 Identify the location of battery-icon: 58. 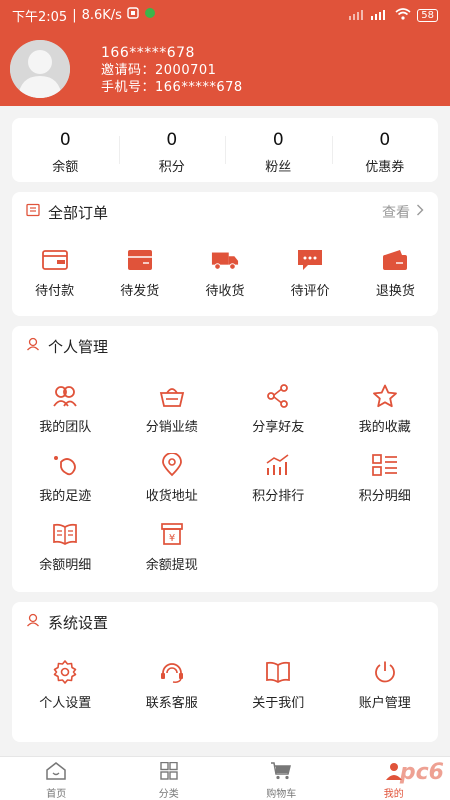
(427, 15).